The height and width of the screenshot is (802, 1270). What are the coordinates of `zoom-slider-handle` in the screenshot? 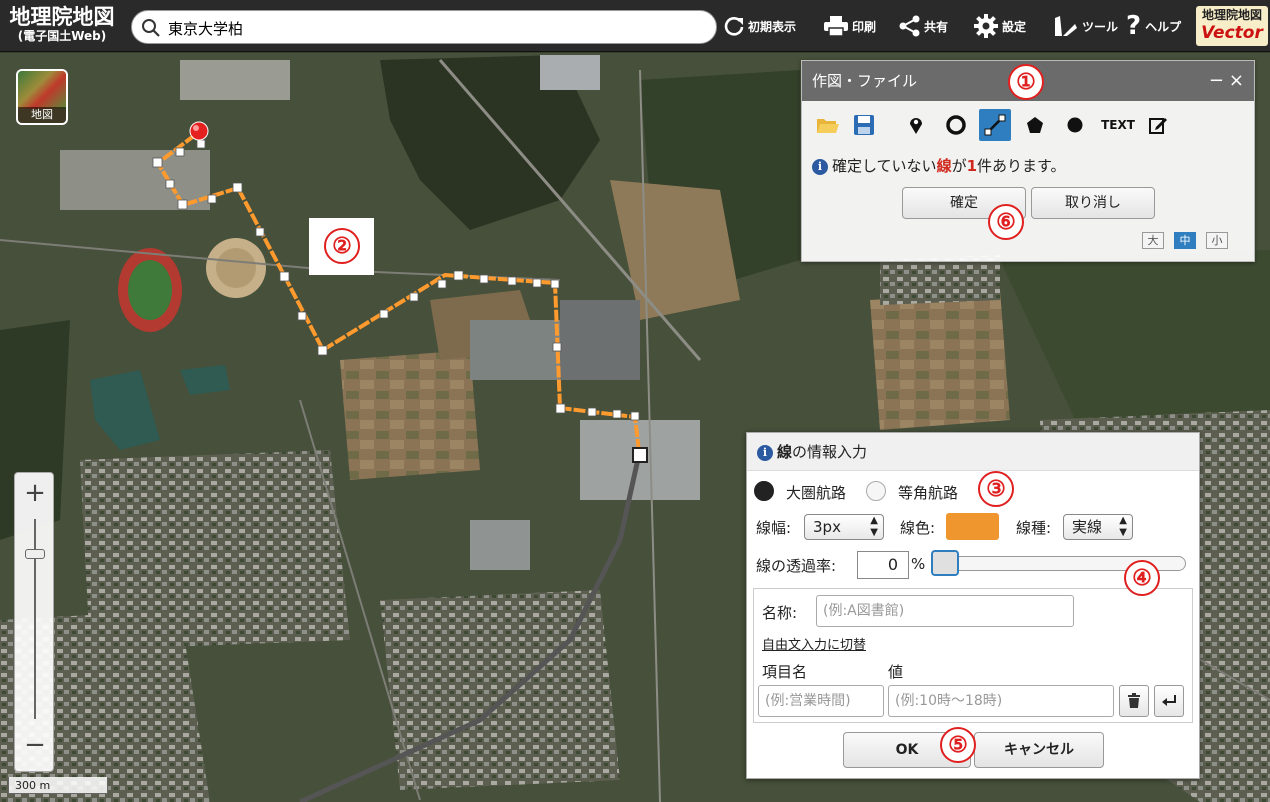 It's located at (35, 554).